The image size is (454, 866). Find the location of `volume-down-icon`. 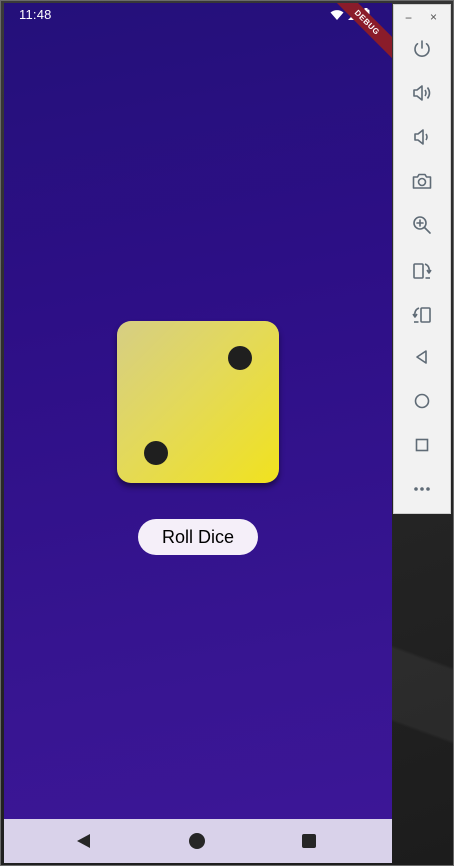

volume-down-icon is located at coordinates (422, 137).